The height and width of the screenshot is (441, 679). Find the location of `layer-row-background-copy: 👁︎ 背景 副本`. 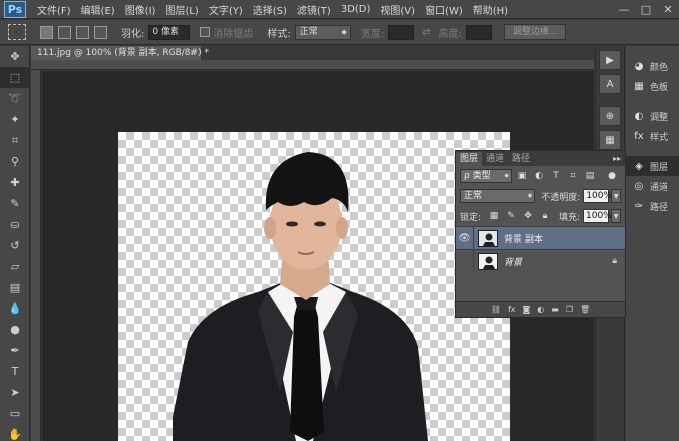

layer-row-background-copy: 👁︎ 背景 副本 is located at coordinates (540, 238).